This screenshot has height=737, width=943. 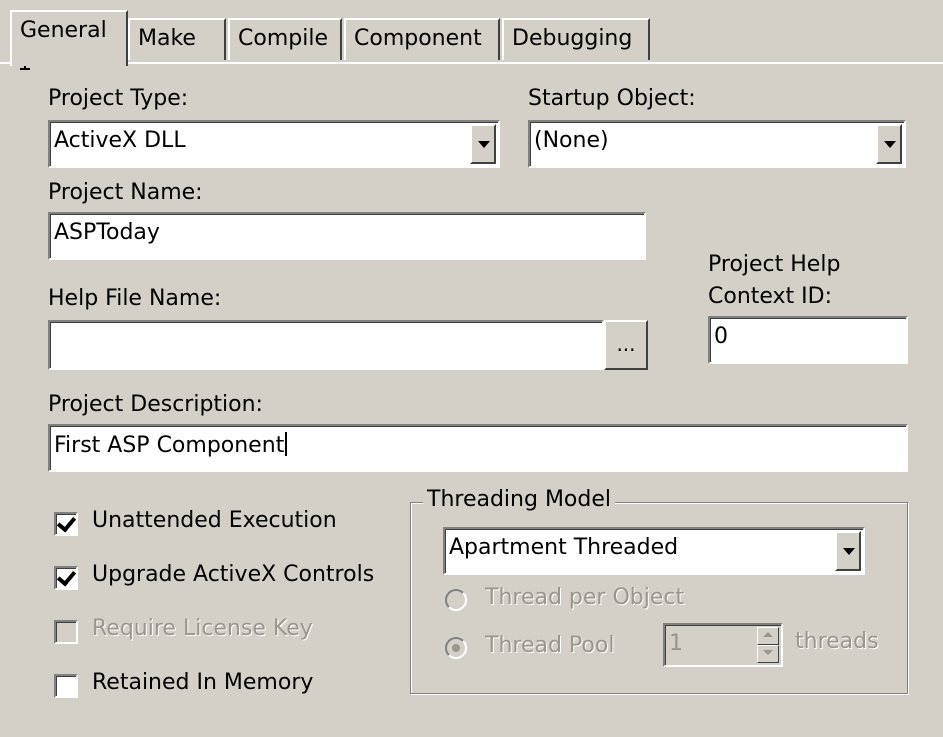 What do you see at coordinates (572, 38) in the screenshot?
I see `tab-debugging-label: Debugging` at bounding box center [572, 38].